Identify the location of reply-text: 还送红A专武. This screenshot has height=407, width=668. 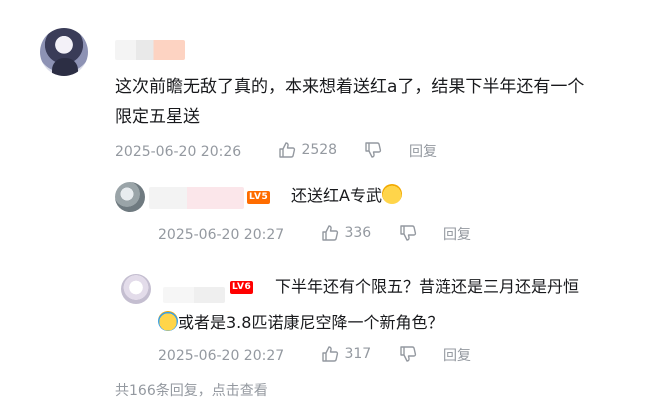
(346, 196).